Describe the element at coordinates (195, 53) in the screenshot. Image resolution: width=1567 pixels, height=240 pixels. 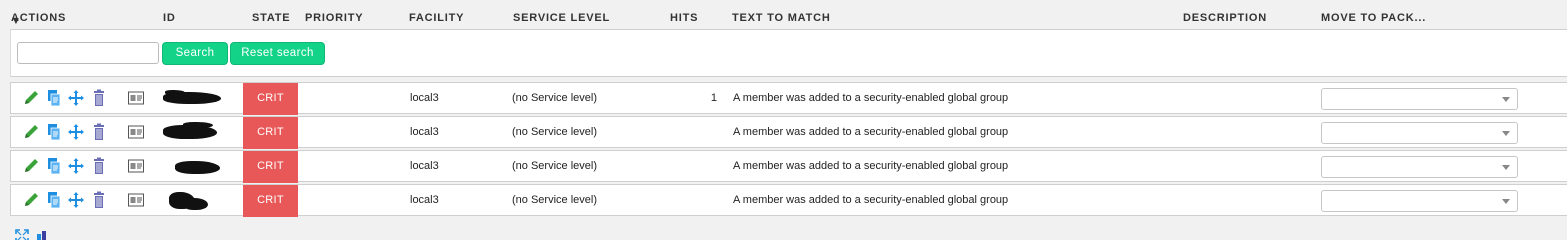
I see `search-button: Search` at that location.